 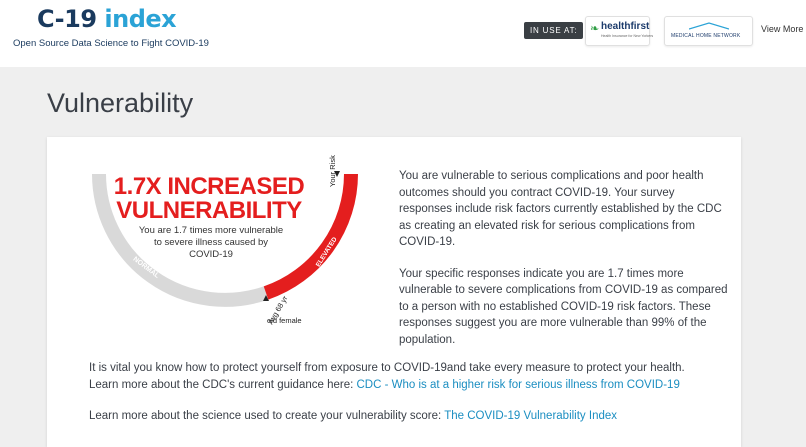 What do you see at coordinates (708, 31) in the screenshot?
I see `partner-logo-medical-home-network: MEDICAL HOME NETWORK` at bounding box center [708, 31].